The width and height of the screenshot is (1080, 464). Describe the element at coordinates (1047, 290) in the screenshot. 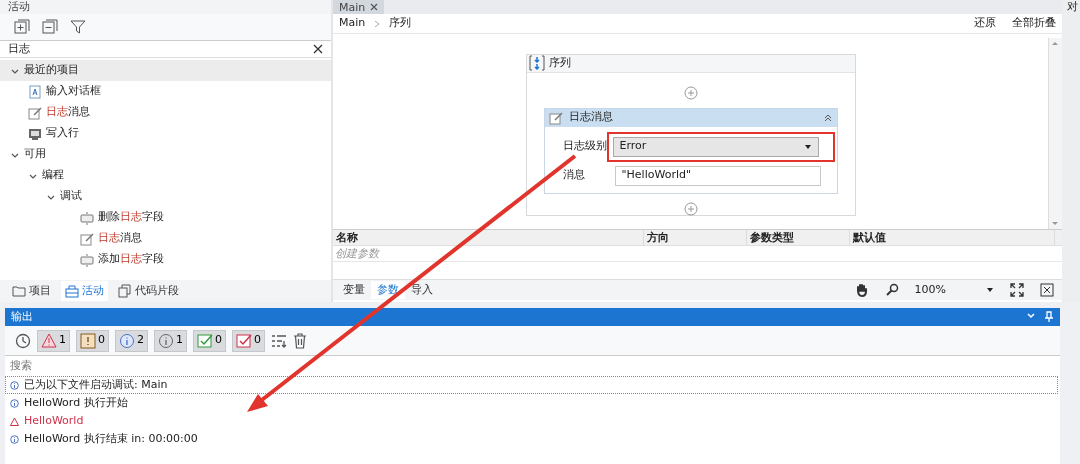

I see `overview-icon` at that location.